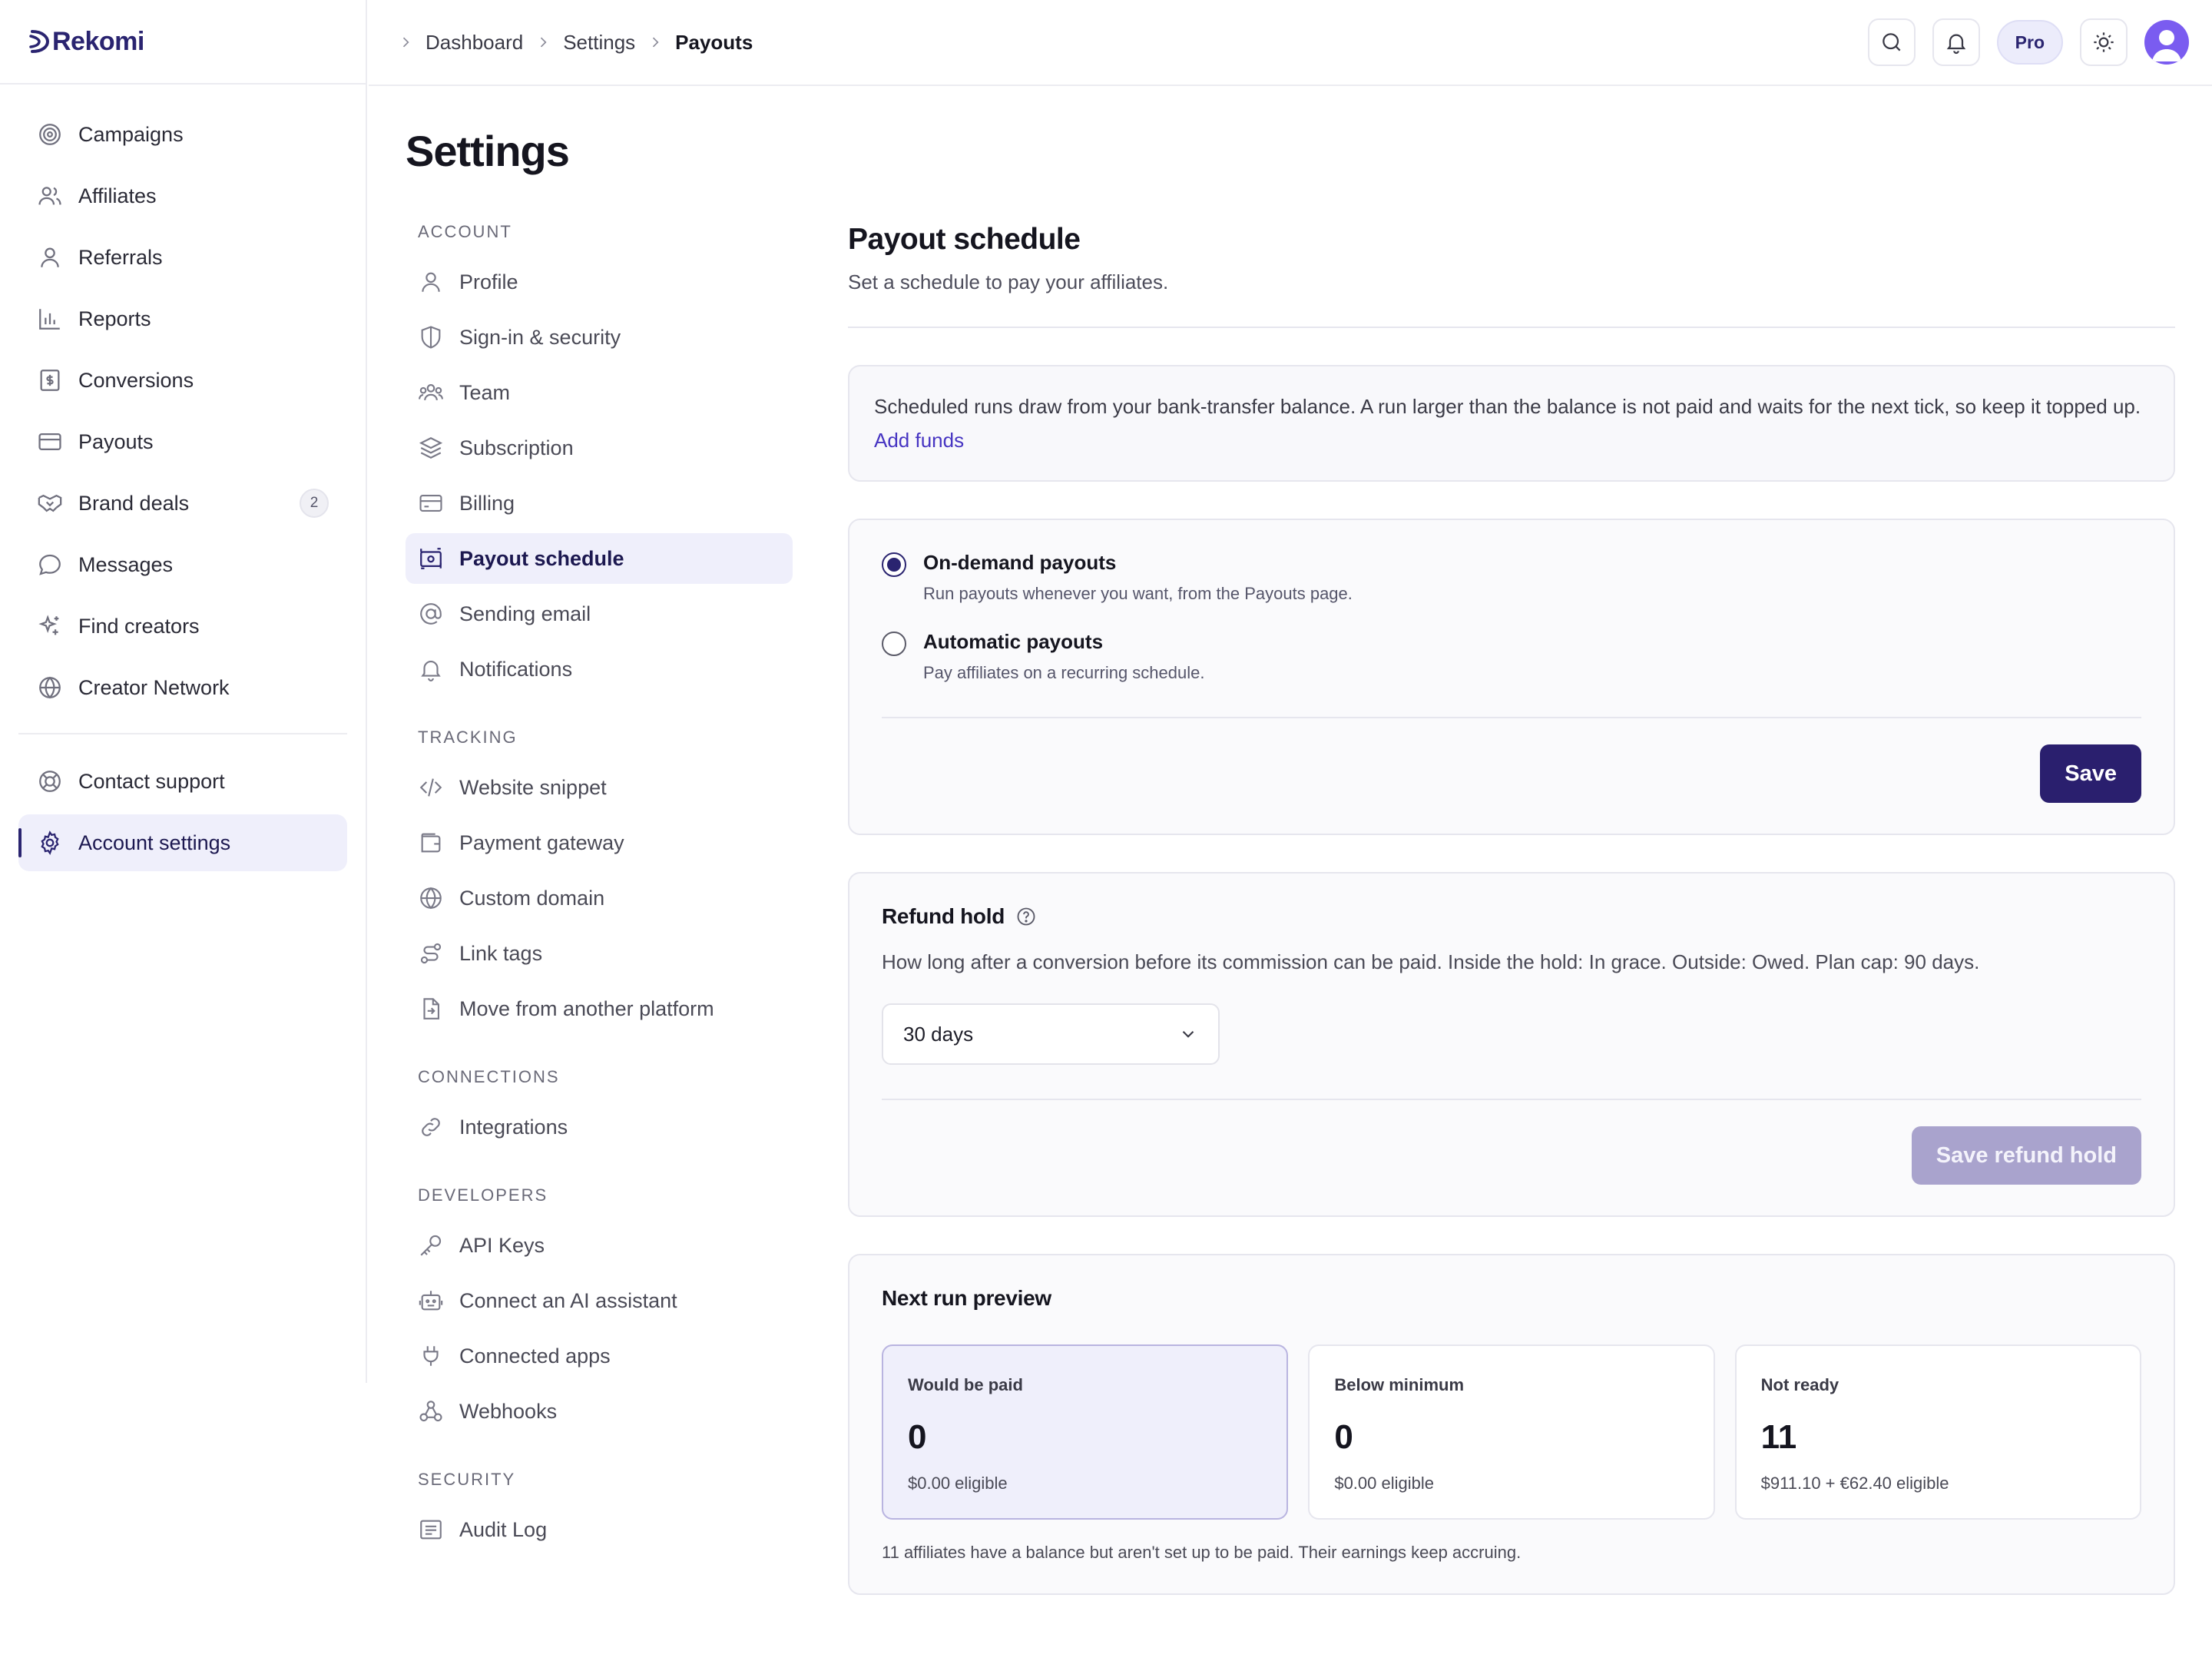 This screenshot has width=2212, height=1661. What do you see at coordinates (600, 1529) in the screenshot?
I see `settings-item-audit-log: Audit Log` at bounding box center [600, 1529].